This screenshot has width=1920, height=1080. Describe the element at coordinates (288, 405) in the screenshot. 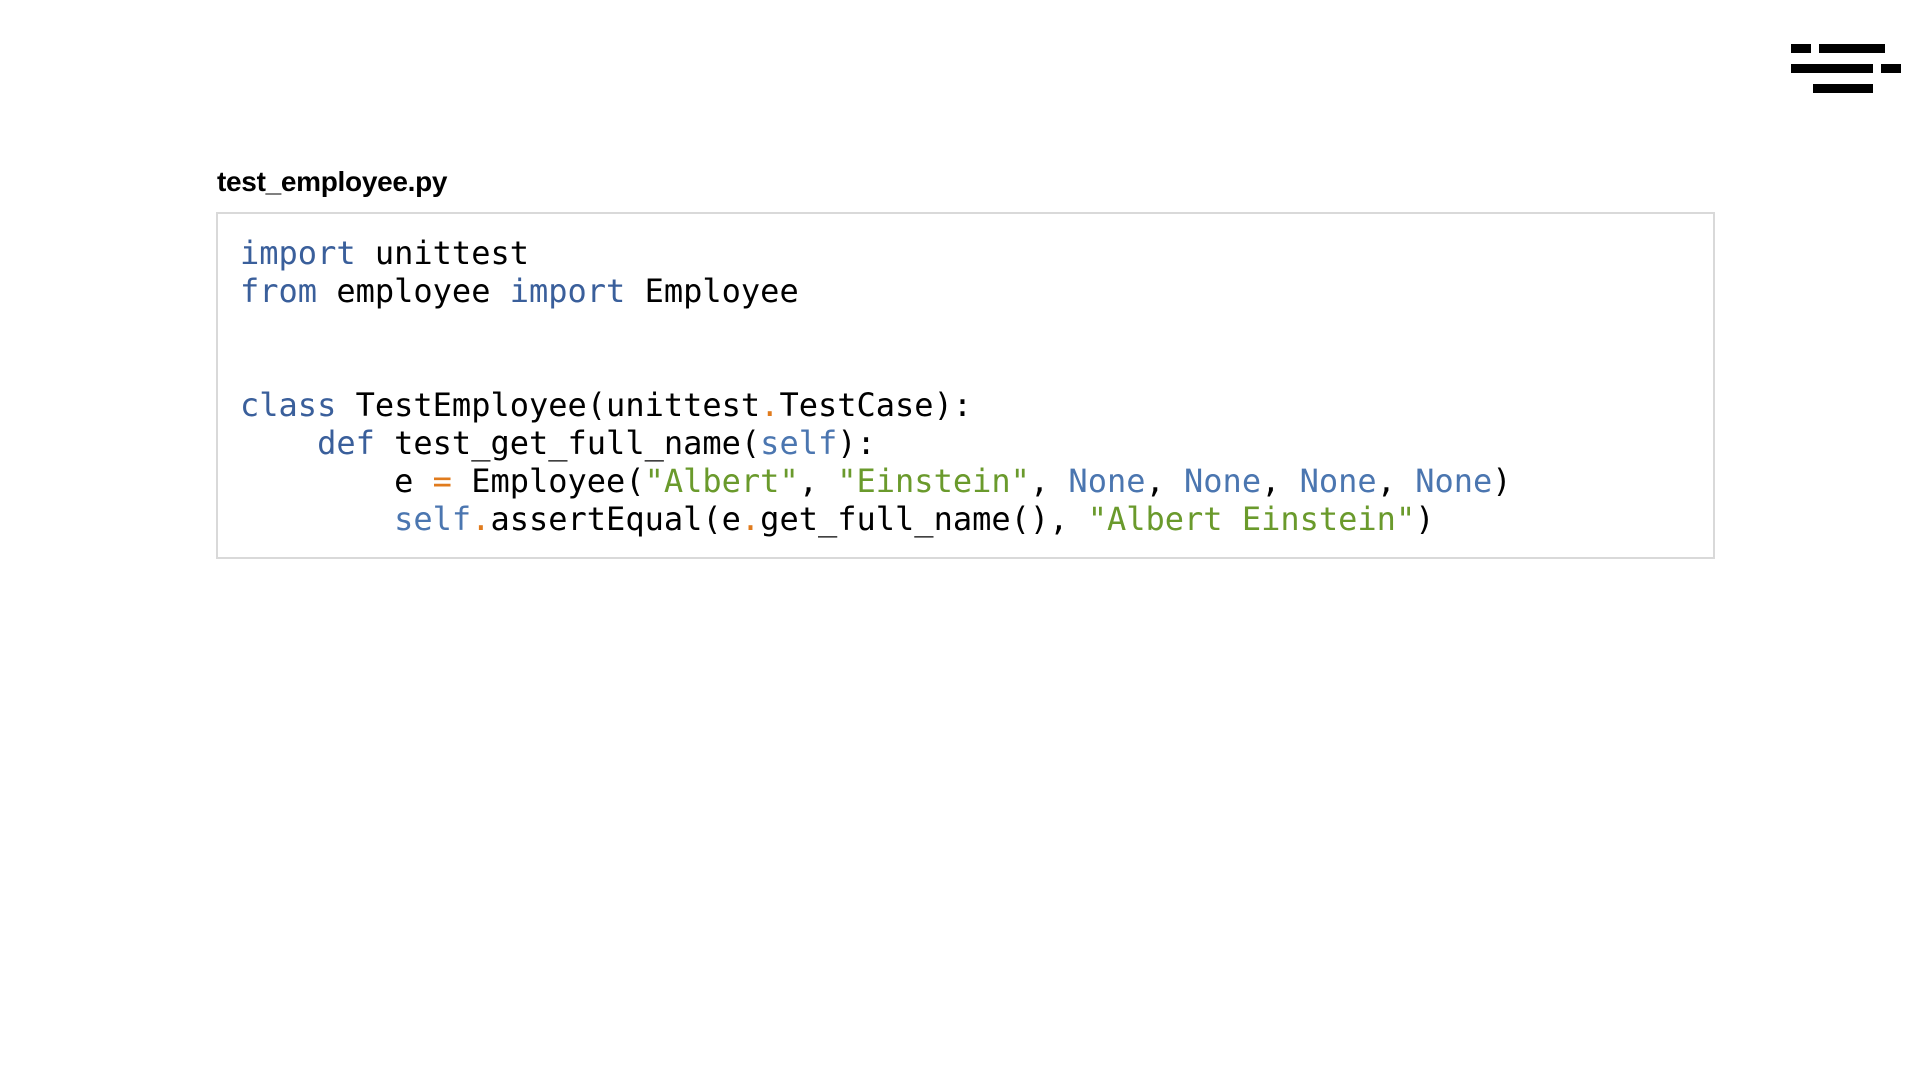

I see `code-token: class` at that location.